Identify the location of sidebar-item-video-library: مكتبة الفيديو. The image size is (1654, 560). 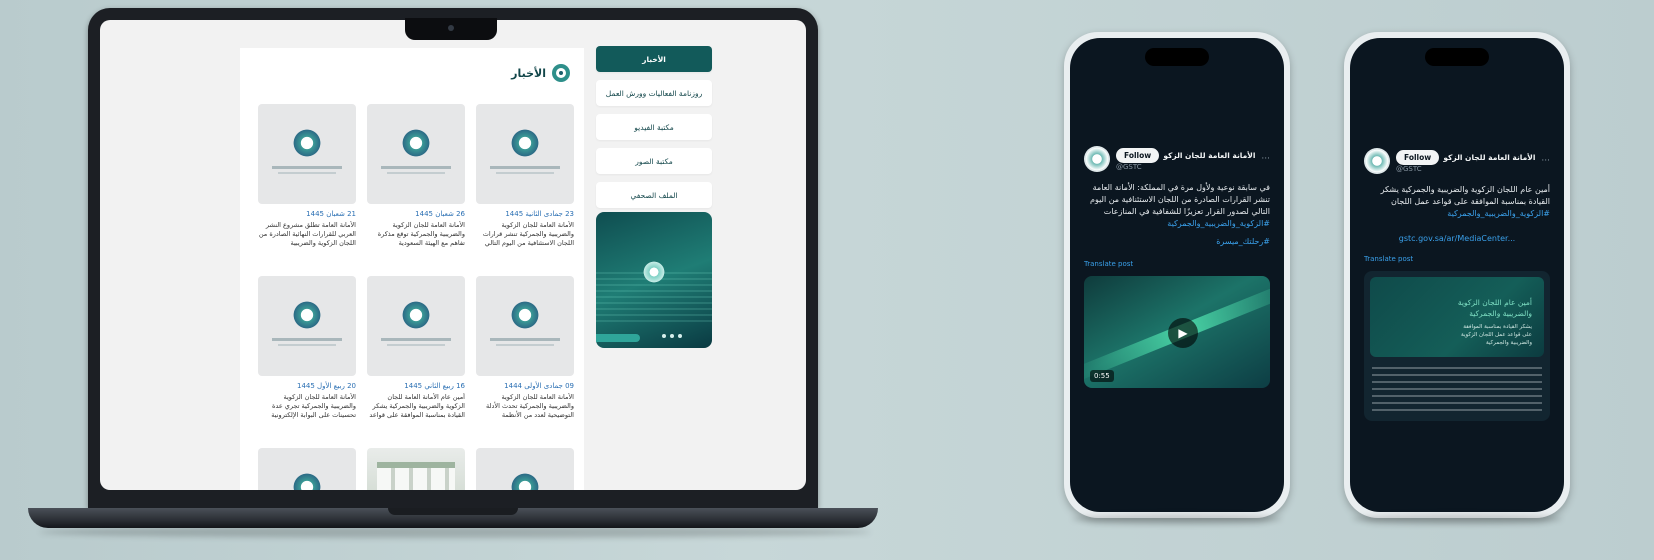
(654, 127).